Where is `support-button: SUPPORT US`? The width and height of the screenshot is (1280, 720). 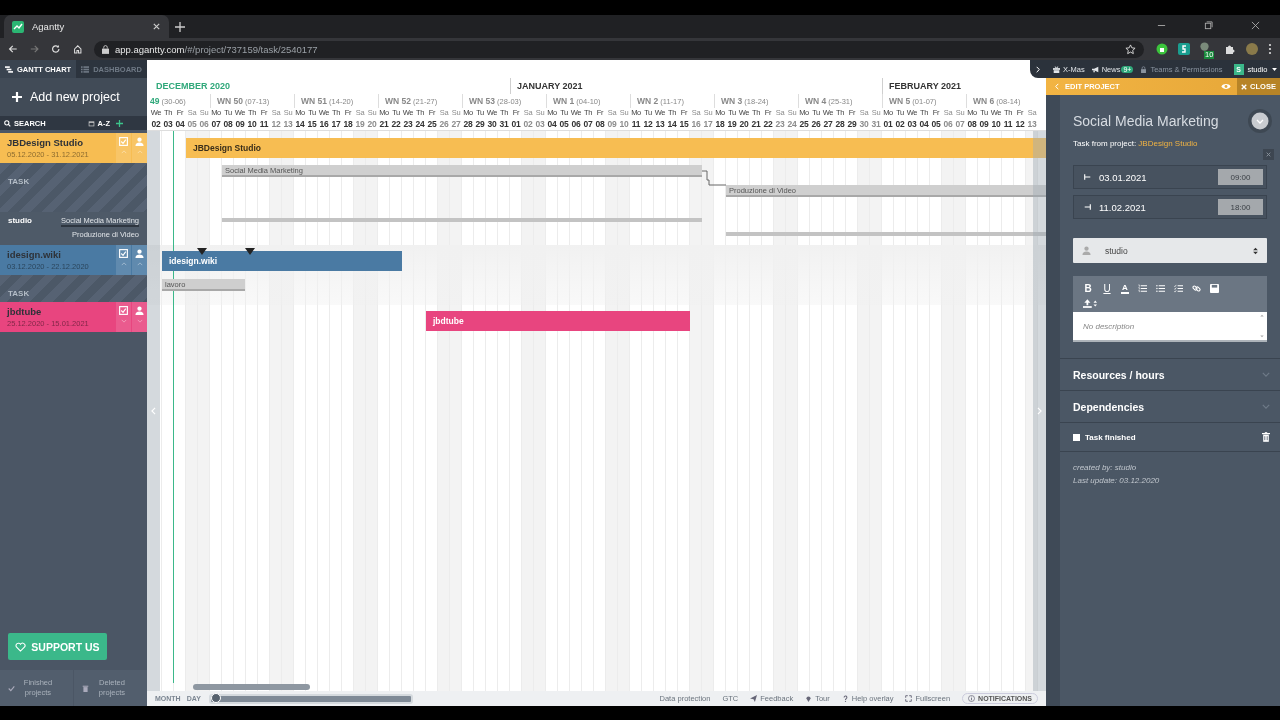
support-button: SUPPORT US is located at coordinates (57, 646).